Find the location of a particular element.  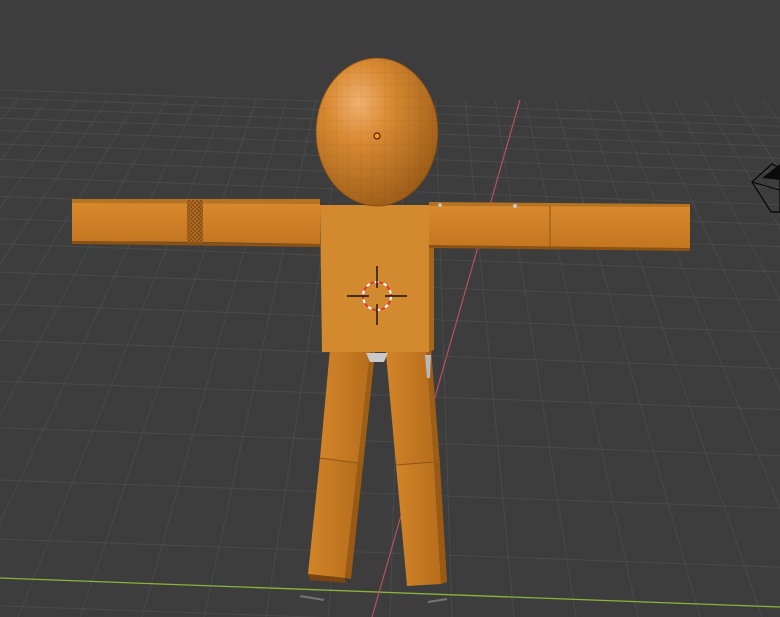

object-origin-icon is located at coordinates (377, 136).